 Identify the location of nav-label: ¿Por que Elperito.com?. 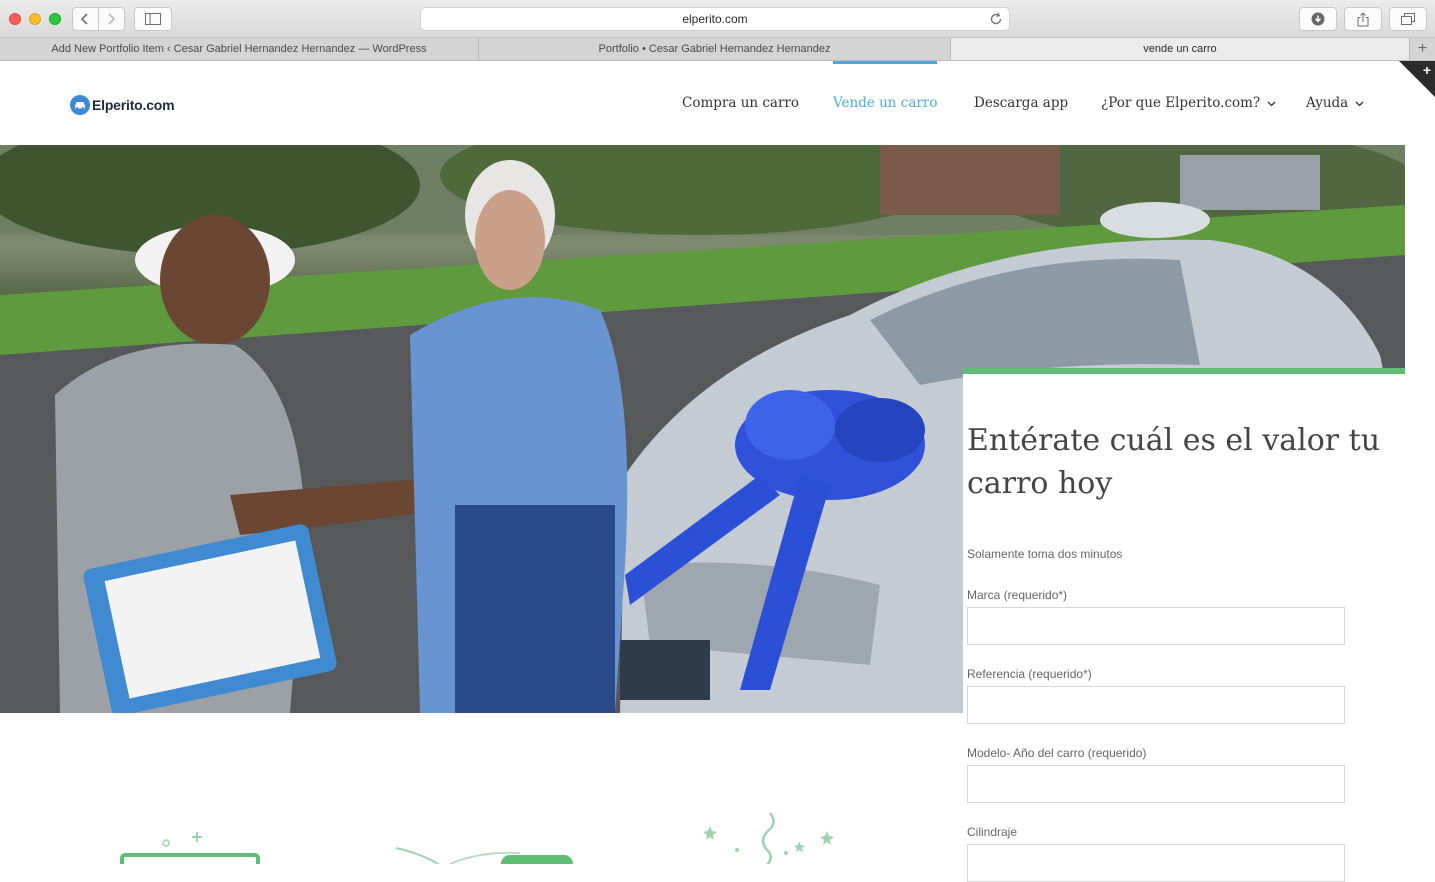
(1181, 103).